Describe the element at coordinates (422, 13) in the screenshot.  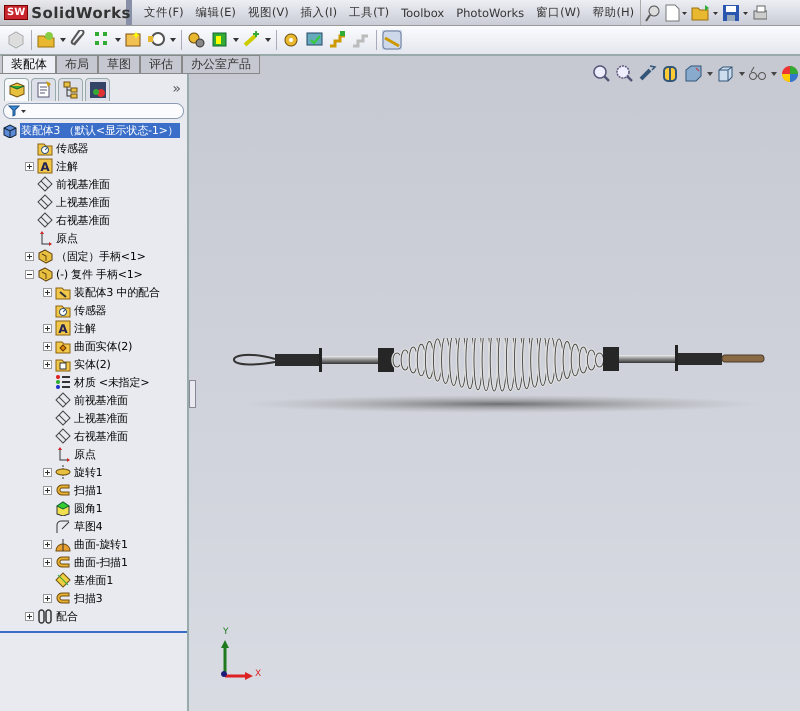
I see `menu-item: Toolbox` at that location.